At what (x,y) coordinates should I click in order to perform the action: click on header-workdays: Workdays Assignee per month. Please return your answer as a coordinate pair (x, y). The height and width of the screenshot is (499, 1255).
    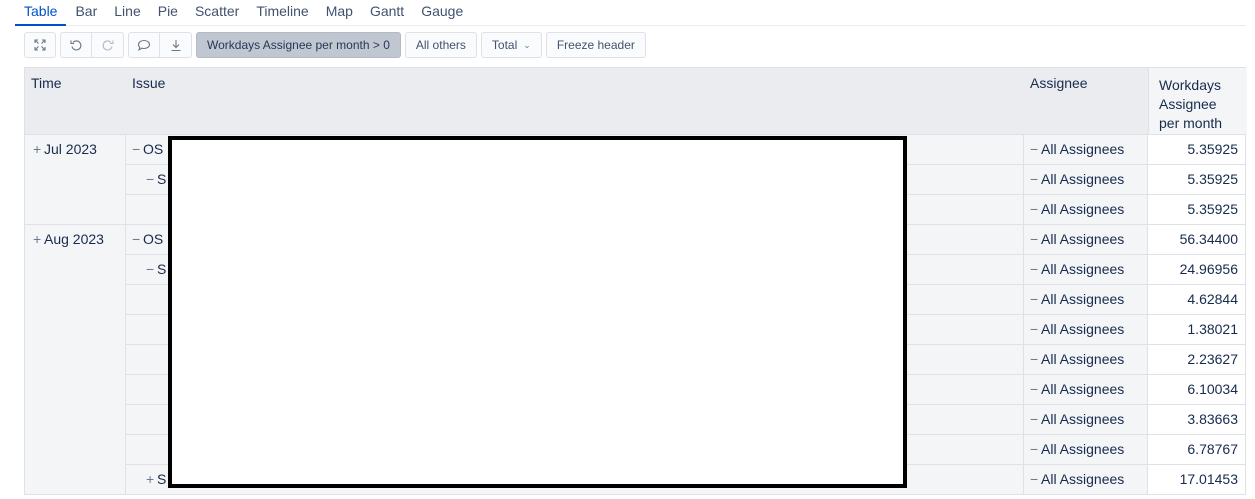
    Looking at the image, I should click on (1197, 101).